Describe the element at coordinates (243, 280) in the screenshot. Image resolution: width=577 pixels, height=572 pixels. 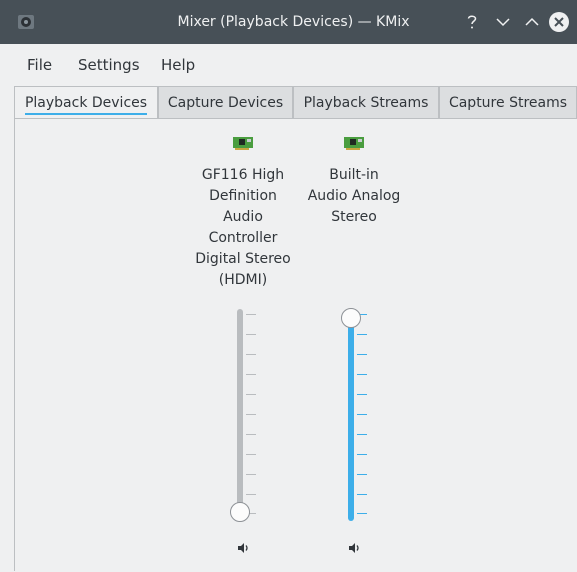
I see `device-name-line: (HDMI)` at that location.